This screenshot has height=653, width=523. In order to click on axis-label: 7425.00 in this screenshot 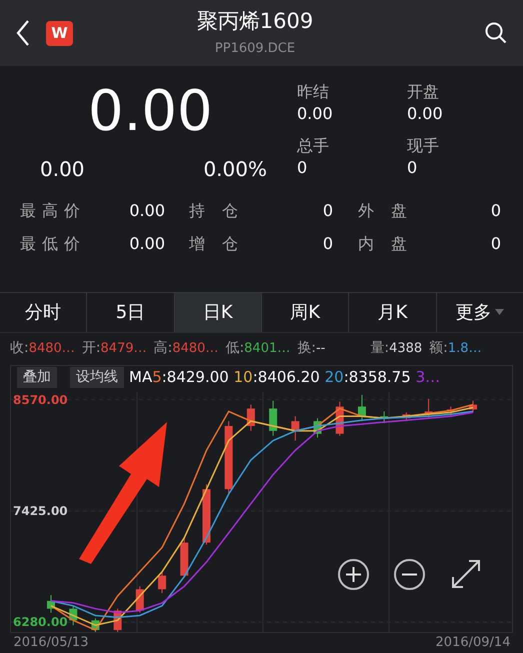, I will do `click(40, 511)`.